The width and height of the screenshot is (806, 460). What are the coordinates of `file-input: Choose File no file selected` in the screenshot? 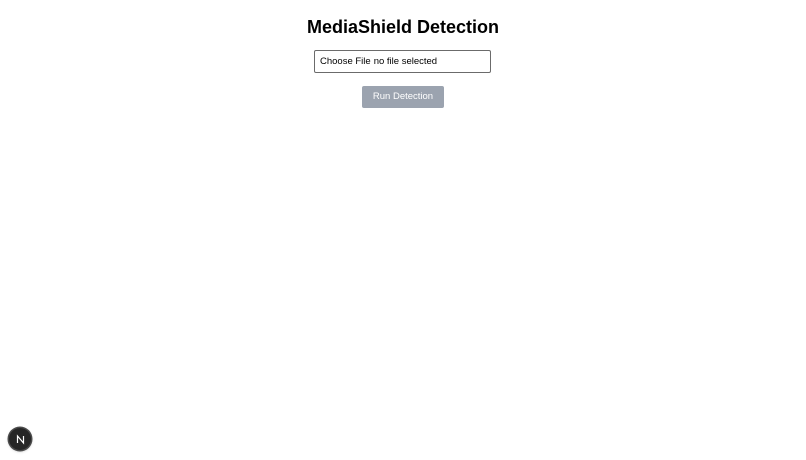 It's located at (402, 61).